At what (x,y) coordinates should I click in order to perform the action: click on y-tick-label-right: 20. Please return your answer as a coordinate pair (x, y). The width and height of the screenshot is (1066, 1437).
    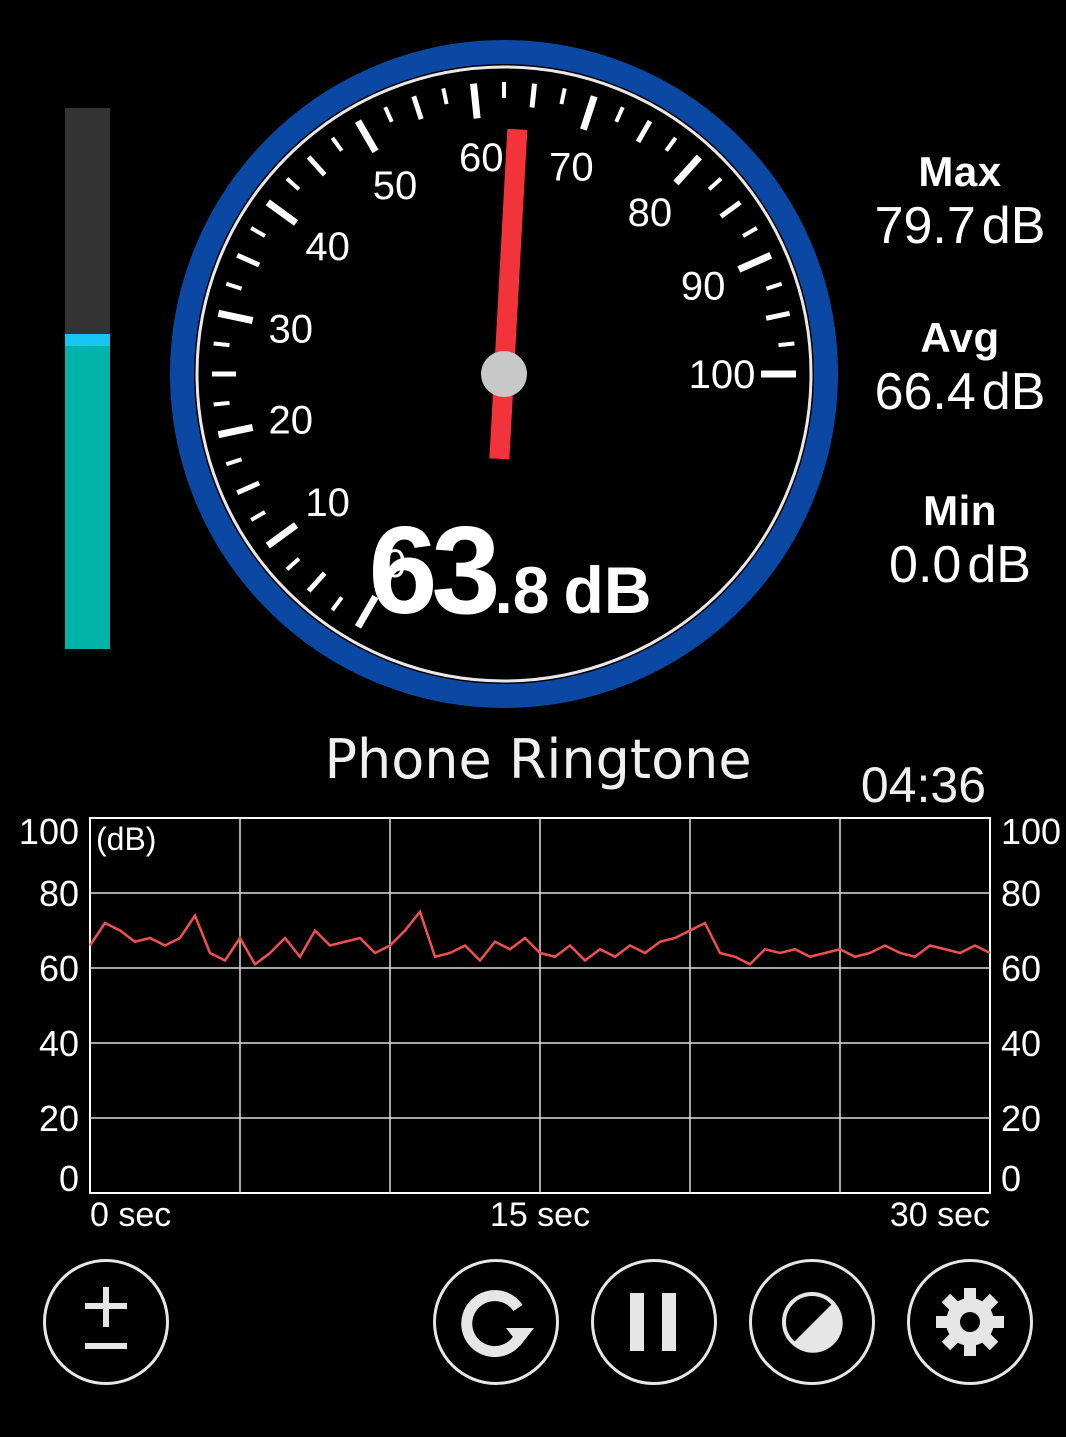
    Looking at the image, I should click on (1021, 1118).